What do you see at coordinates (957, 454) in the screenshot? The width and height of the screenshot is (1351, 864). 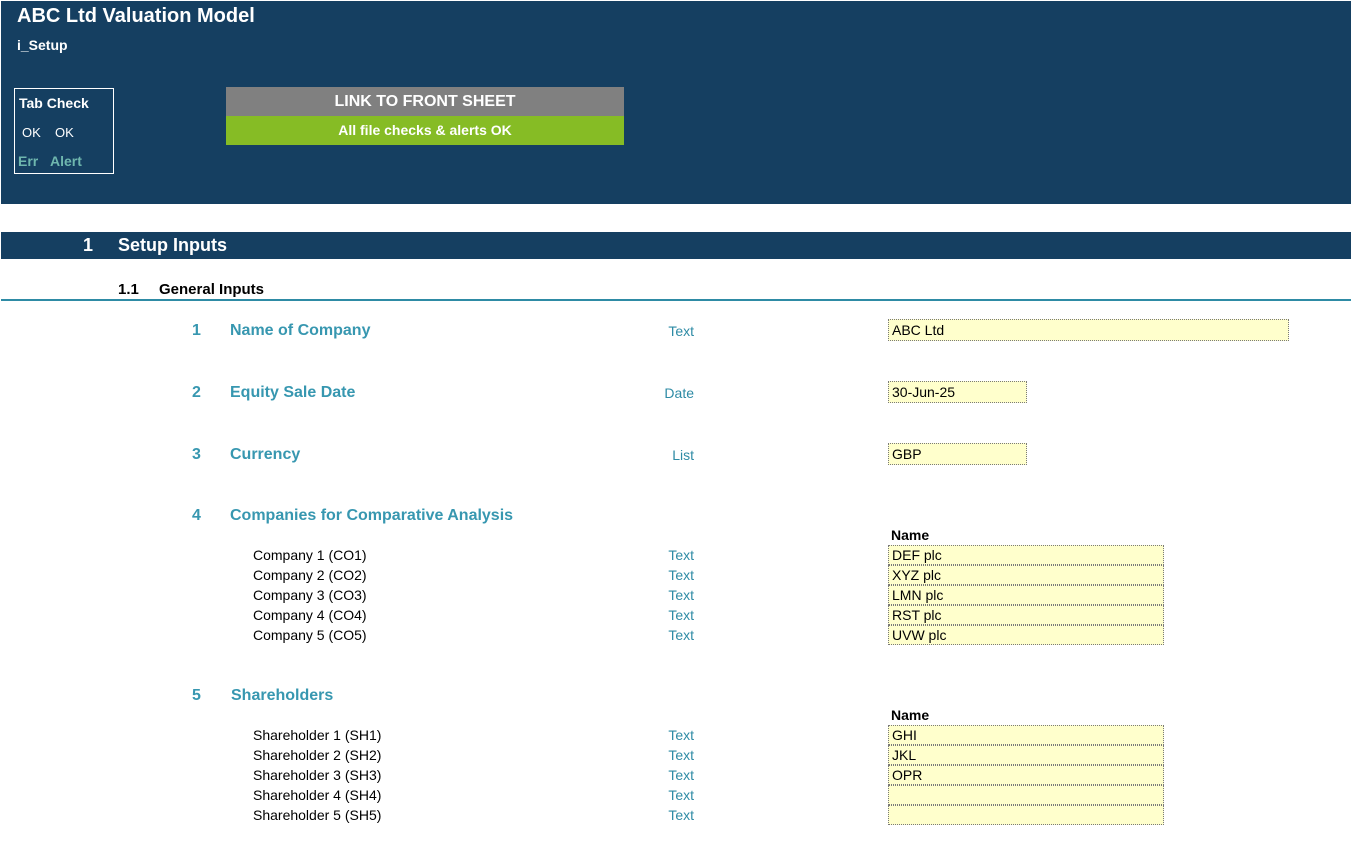 I see `currency-select: GBP` at bounding box center [957, 454].